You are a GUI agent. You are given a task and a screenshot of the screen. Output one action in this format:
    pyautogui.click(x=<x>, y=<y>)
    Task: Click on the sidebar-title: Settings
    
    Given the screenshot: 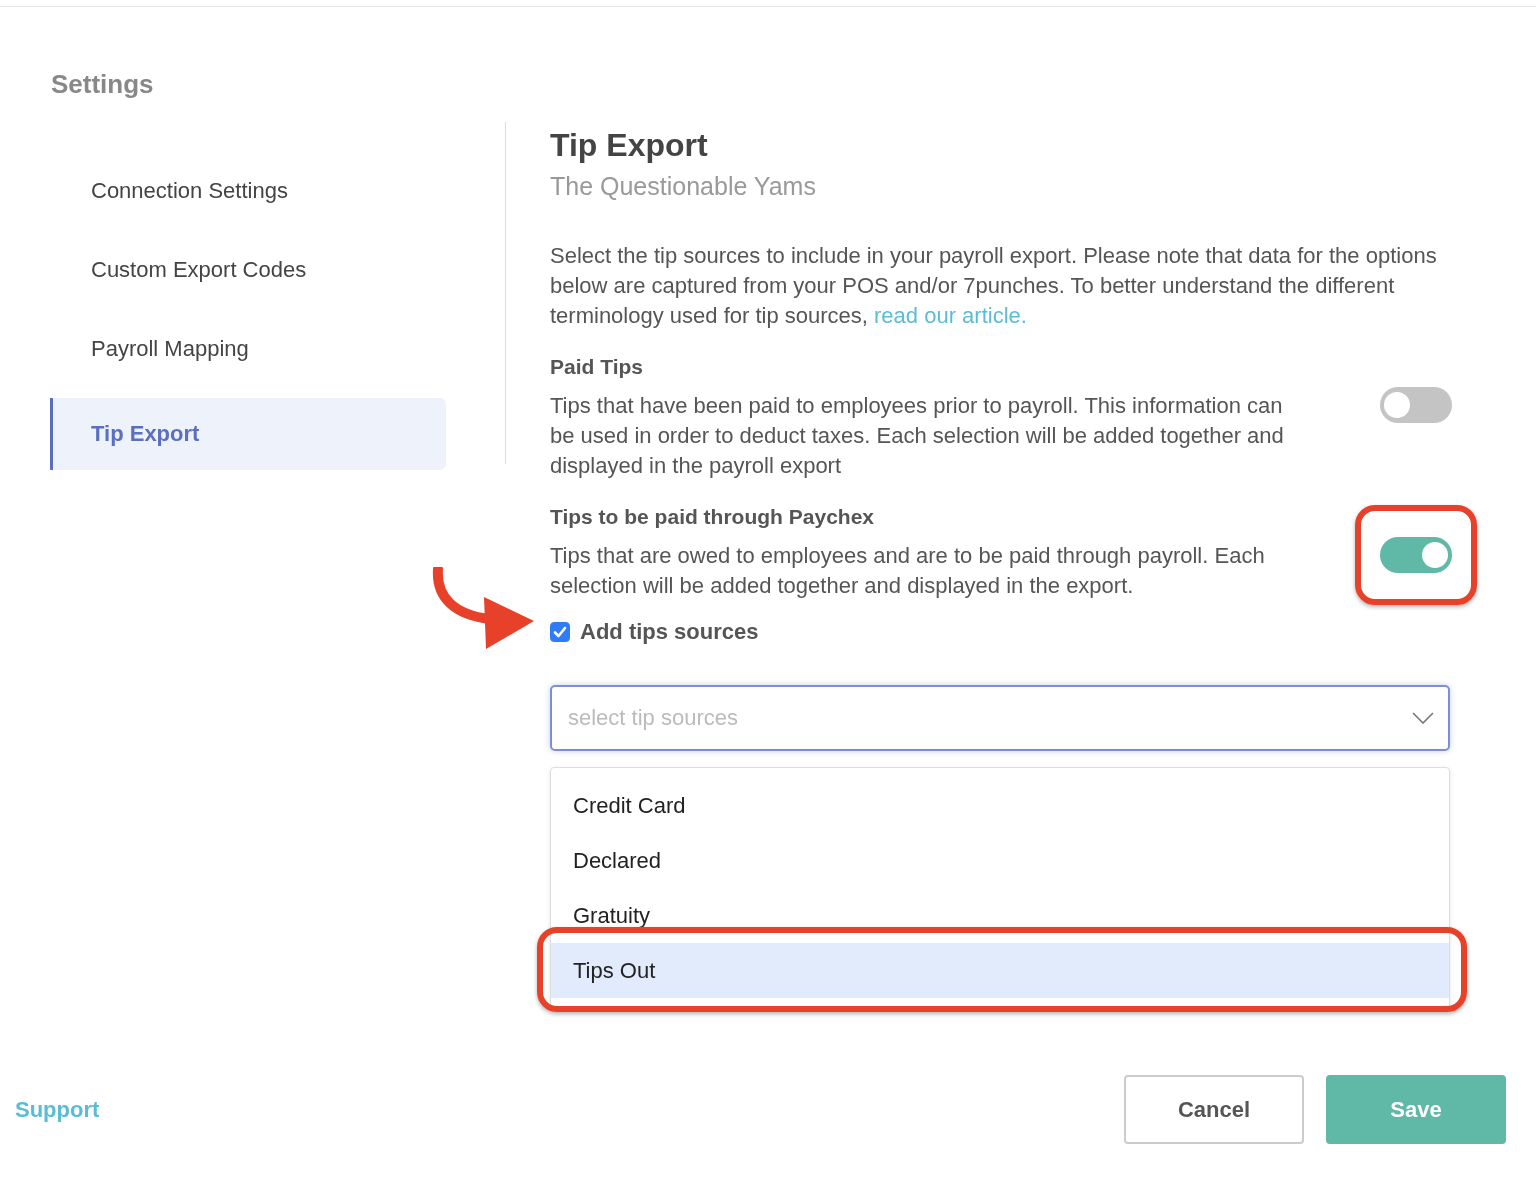 What is the action you would take?
    pyautogui.click(x=103, y=84)
    